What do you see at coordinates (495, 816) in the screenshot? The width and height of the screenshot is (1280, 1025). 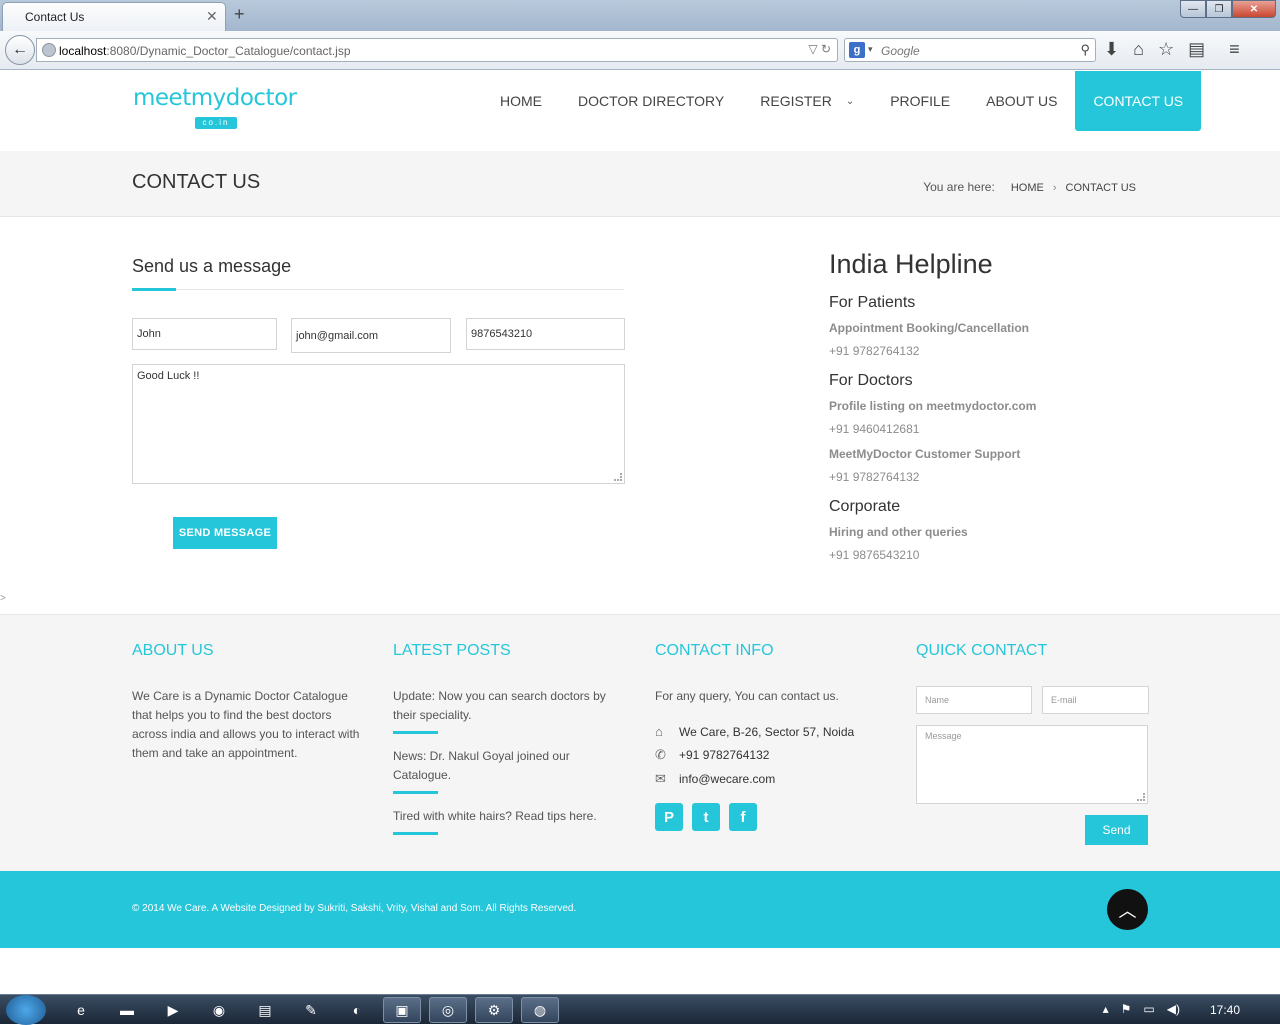 I see `post-text: Tired with white hairs? Read tips here.` at bounding box center [495, 816].